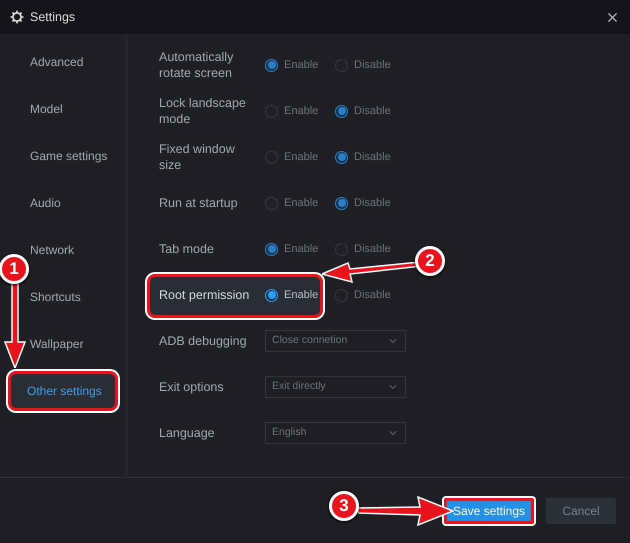  I want to click on dropdown: English, so click(335, 433).